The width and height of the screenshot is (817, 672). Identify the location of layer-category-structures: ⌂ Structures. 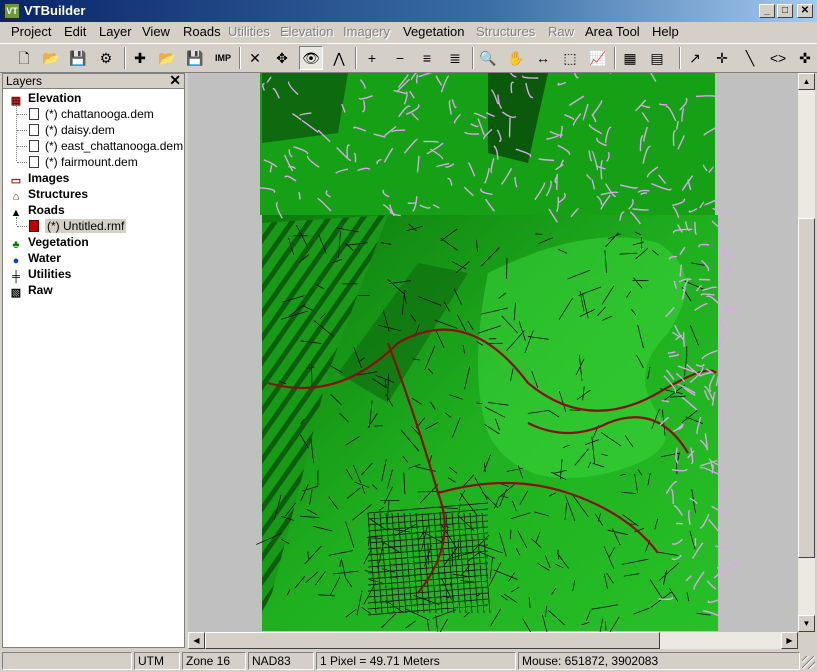
(48, 194).